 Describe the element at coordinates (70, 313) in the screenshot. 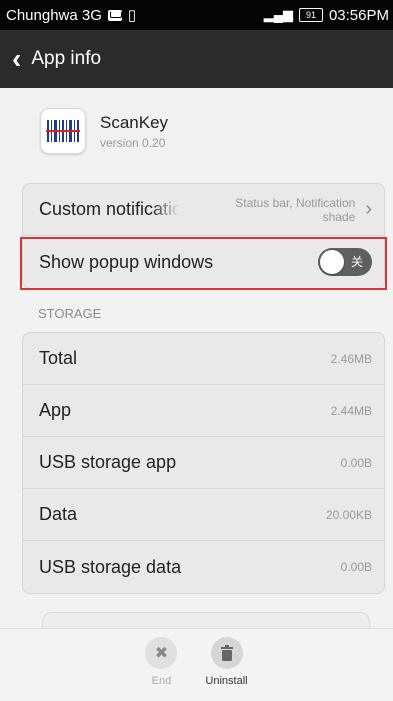

I see `storage-section-title: STORAGE` at that location.